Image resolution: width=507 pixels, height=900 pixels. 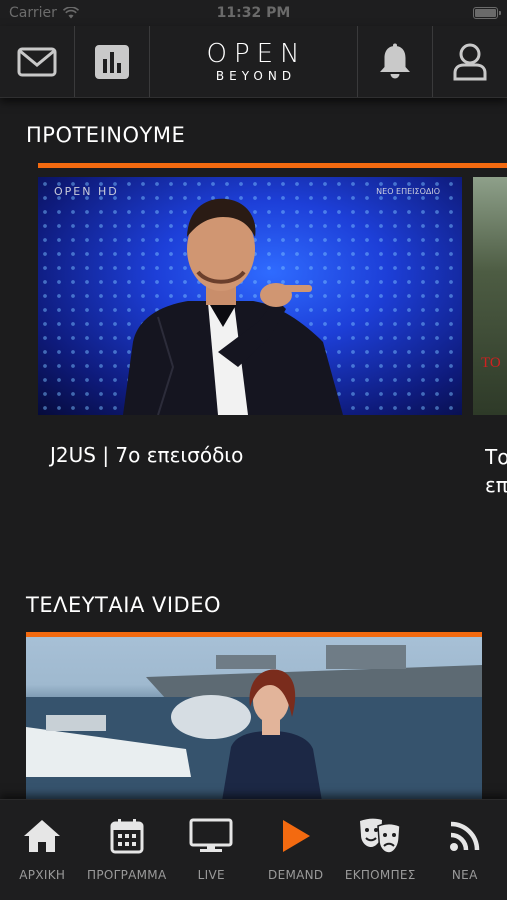 I want to click on status-time: 11:32 PM, so click(x=253, y=13).